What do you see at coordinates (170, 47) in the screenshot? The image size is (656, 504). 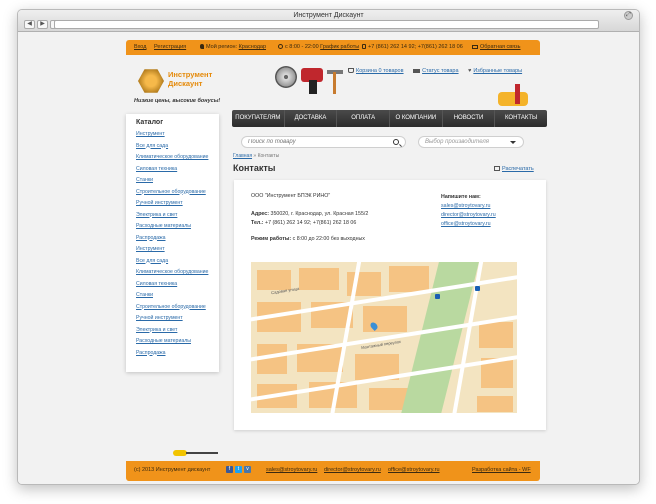 I see `register-link: Регистрация` at bounding box center [170, 47].